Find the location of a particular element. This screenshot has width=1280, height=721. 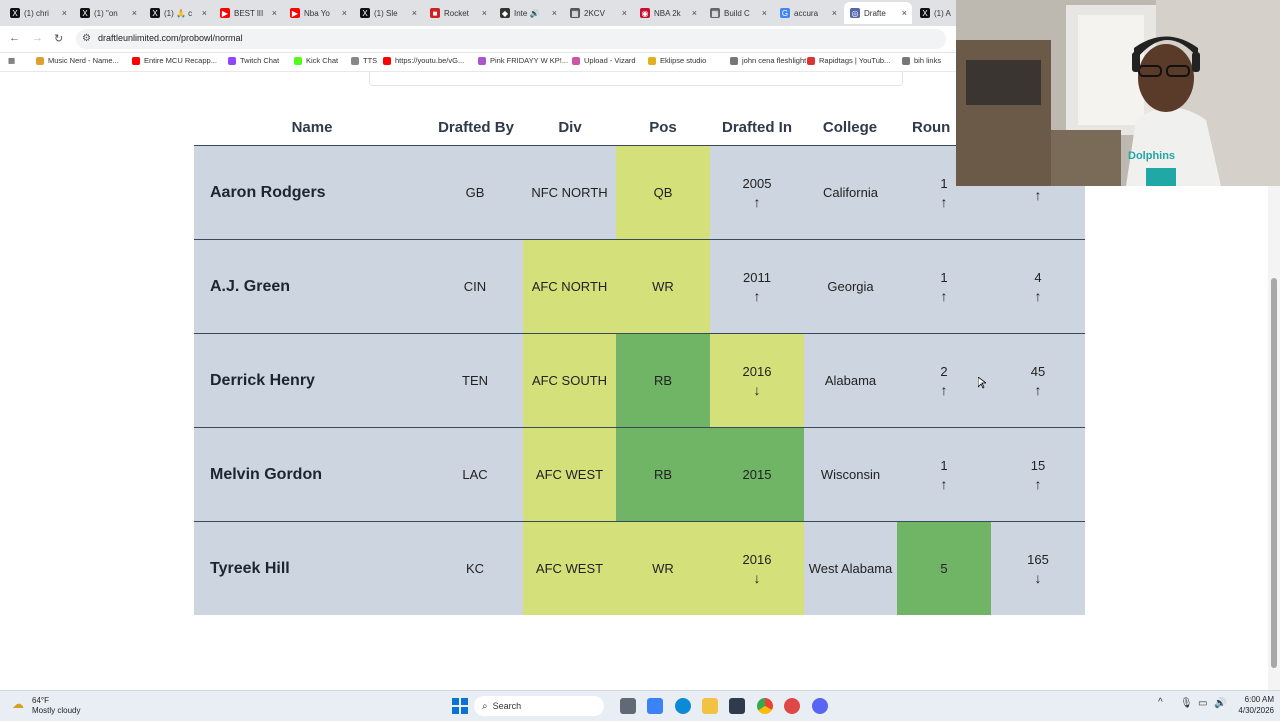

file-explorer-icon is located at coordinates (710, 706).